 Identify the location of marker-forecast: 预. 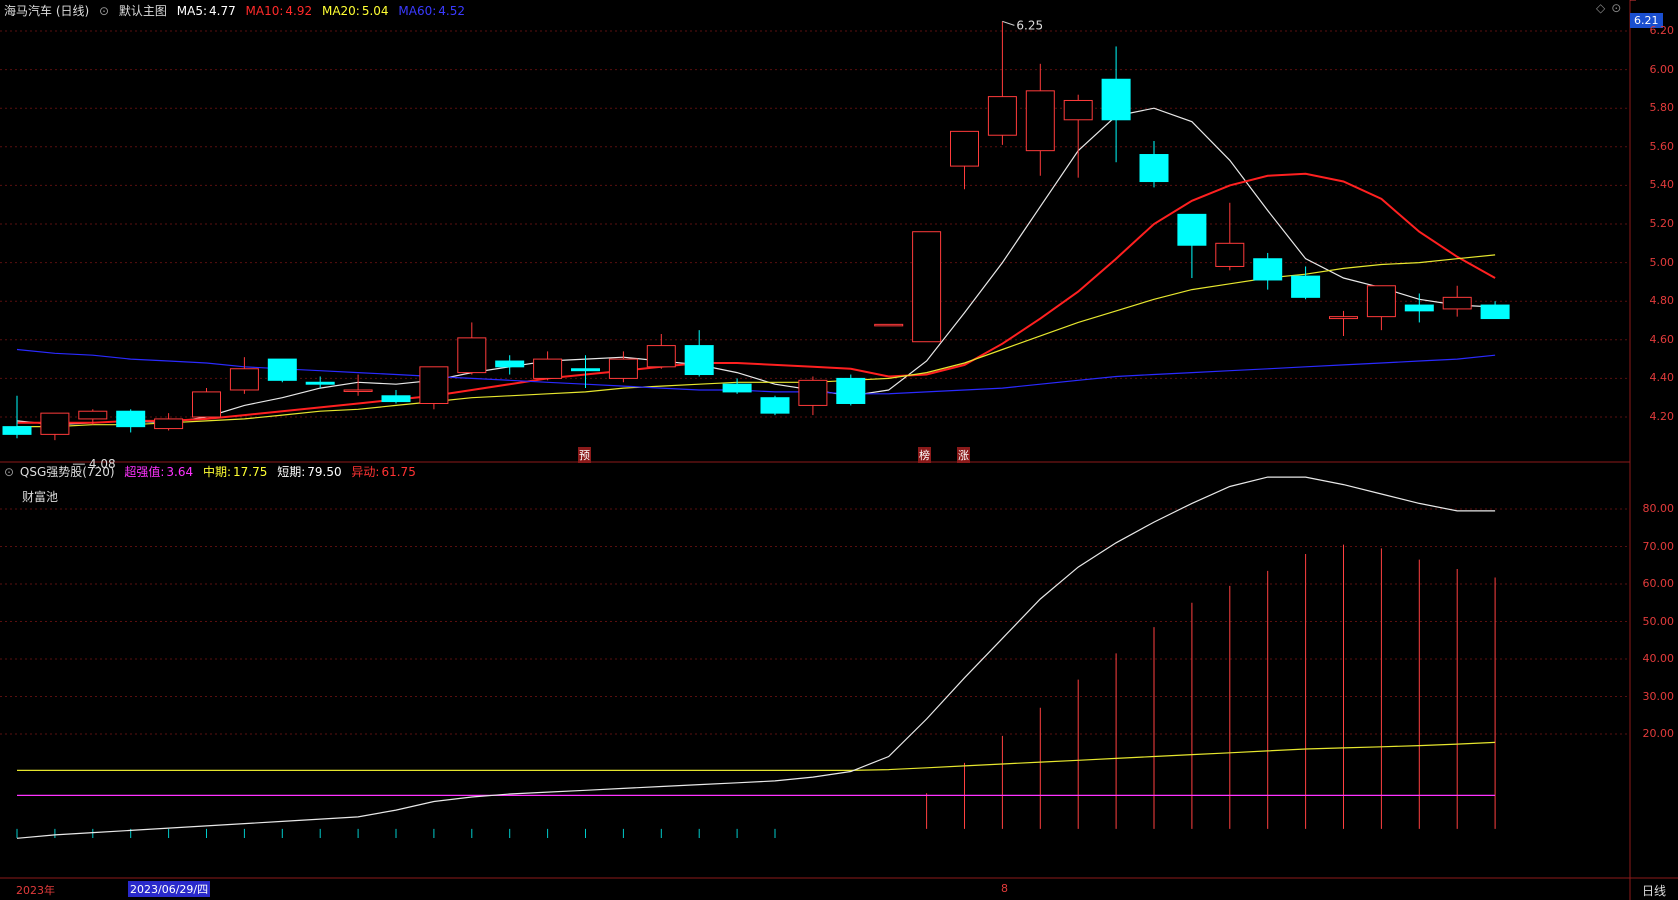
(584, 455).